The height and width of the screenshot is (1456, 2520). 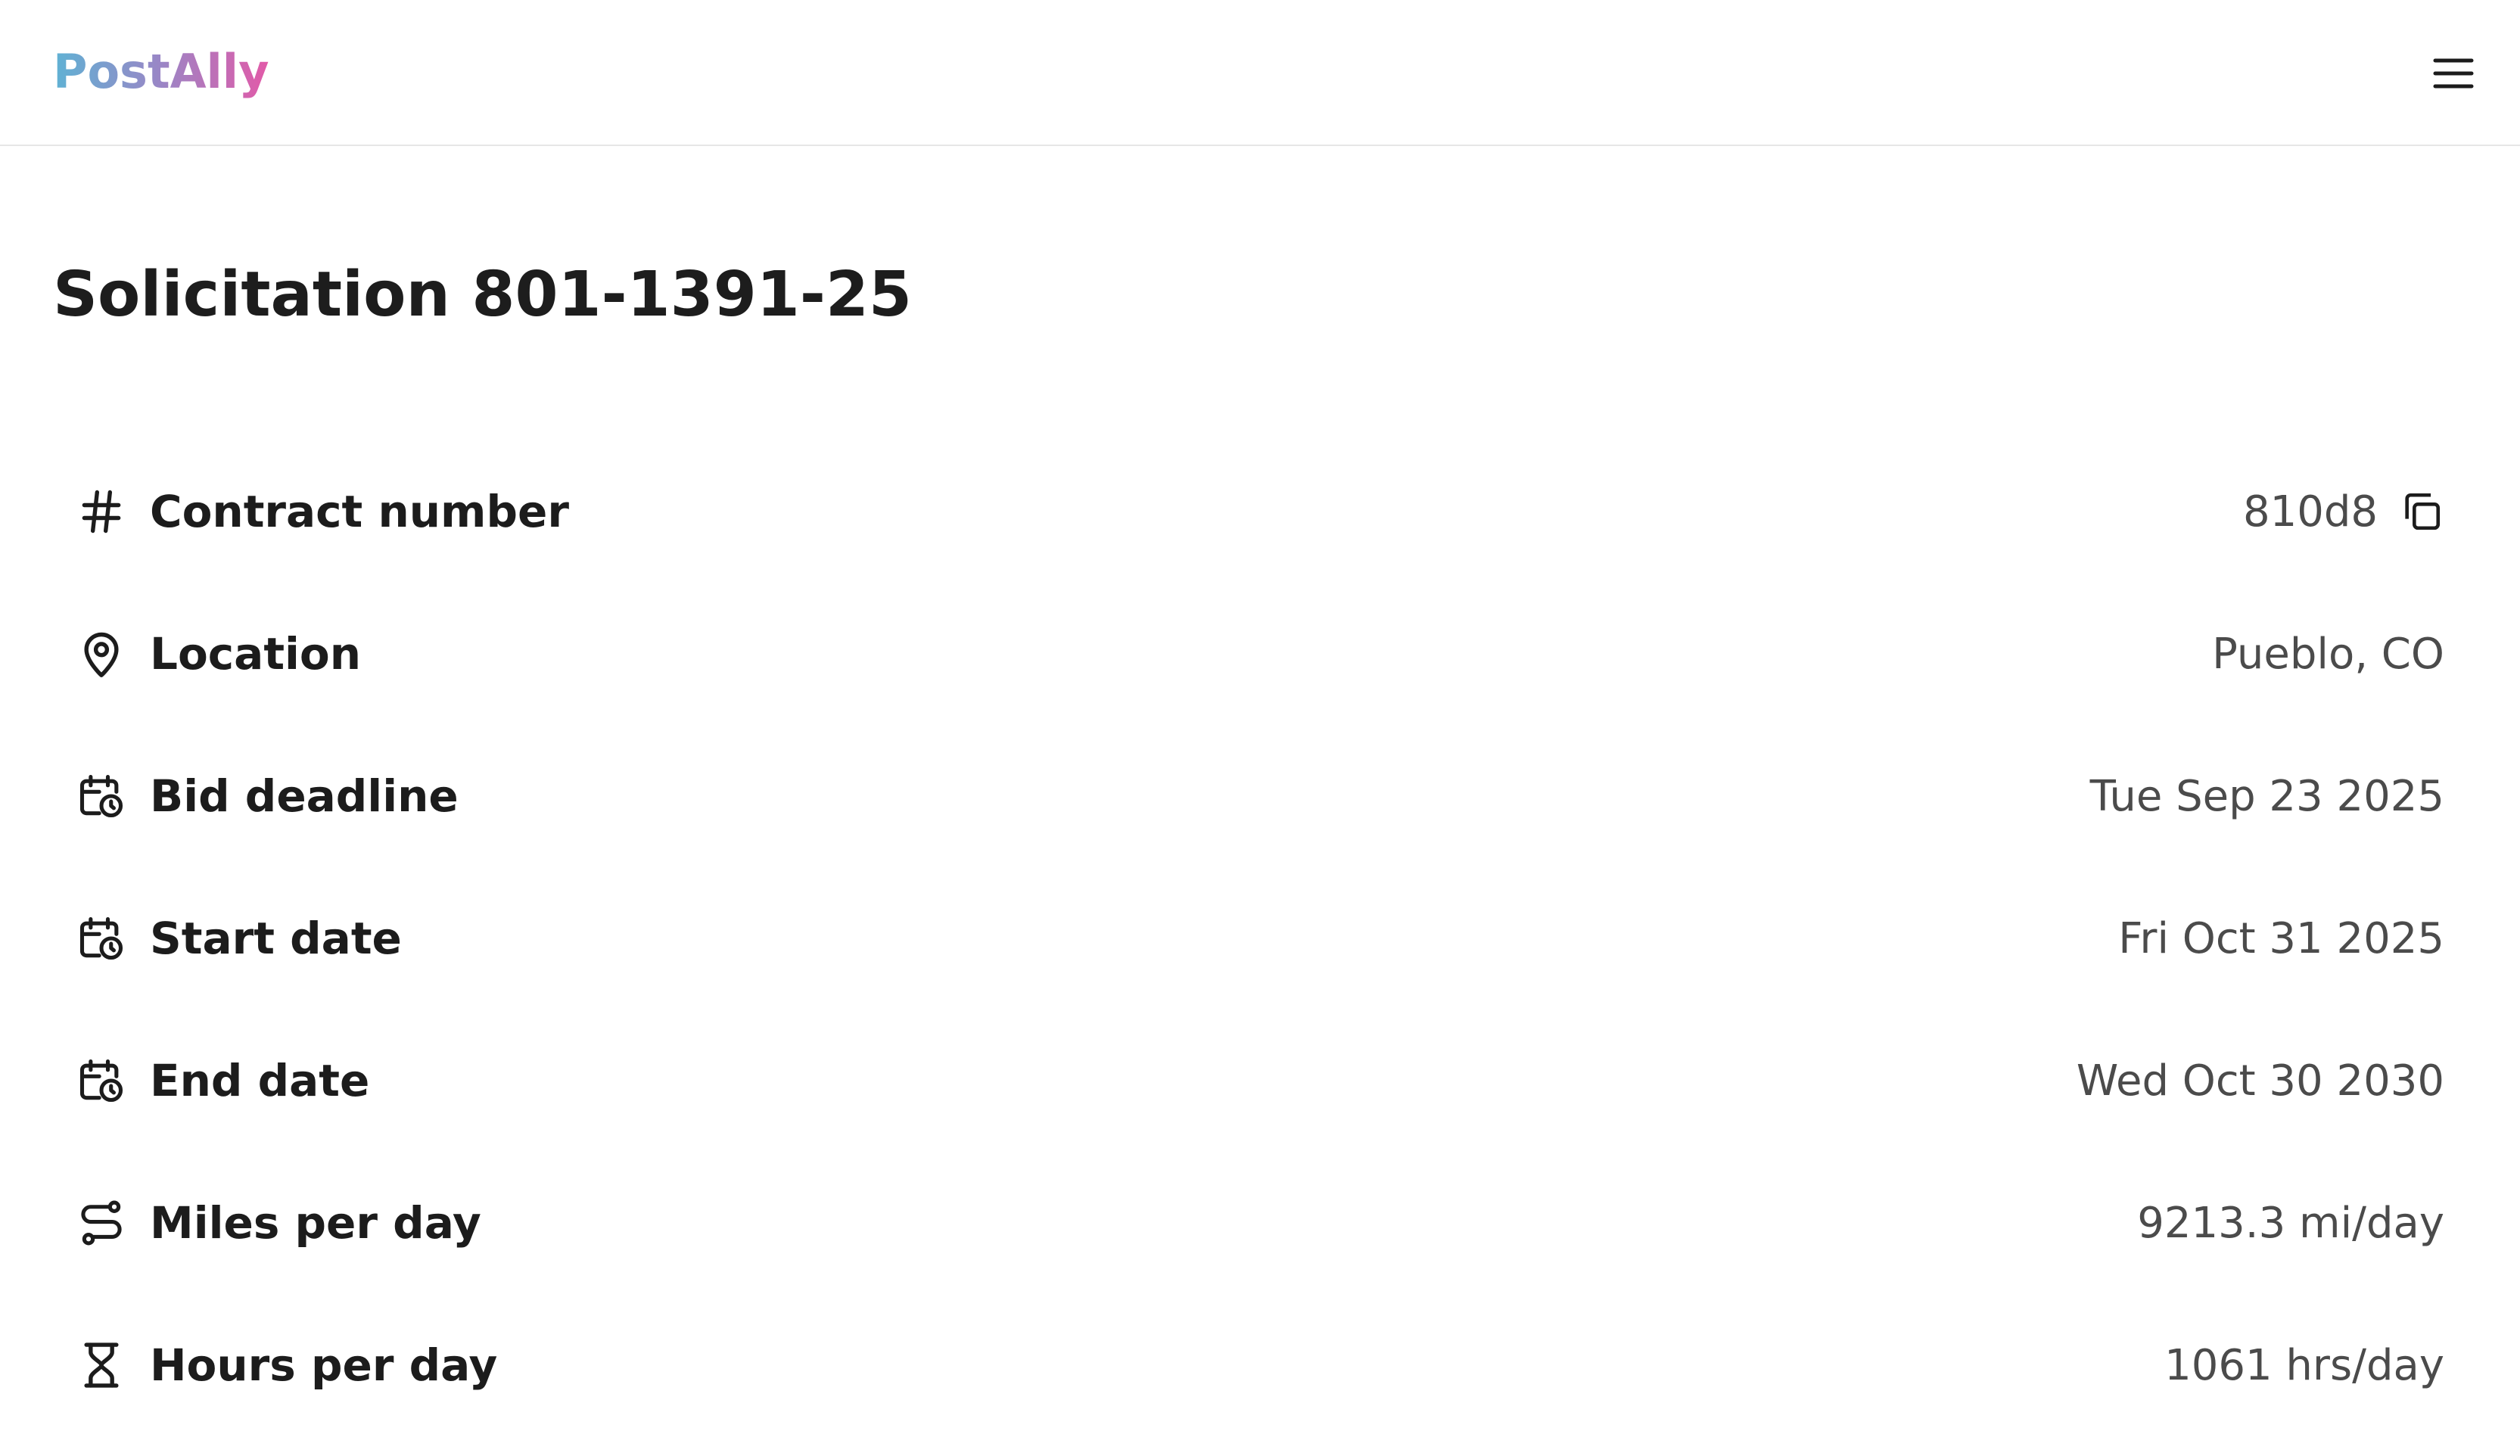 What do you see at coordinates (2304, 1365) in the screenshot?
I see `hours-per-day-value: 1061 hrs/day` at bounding box center [2304, 1365].